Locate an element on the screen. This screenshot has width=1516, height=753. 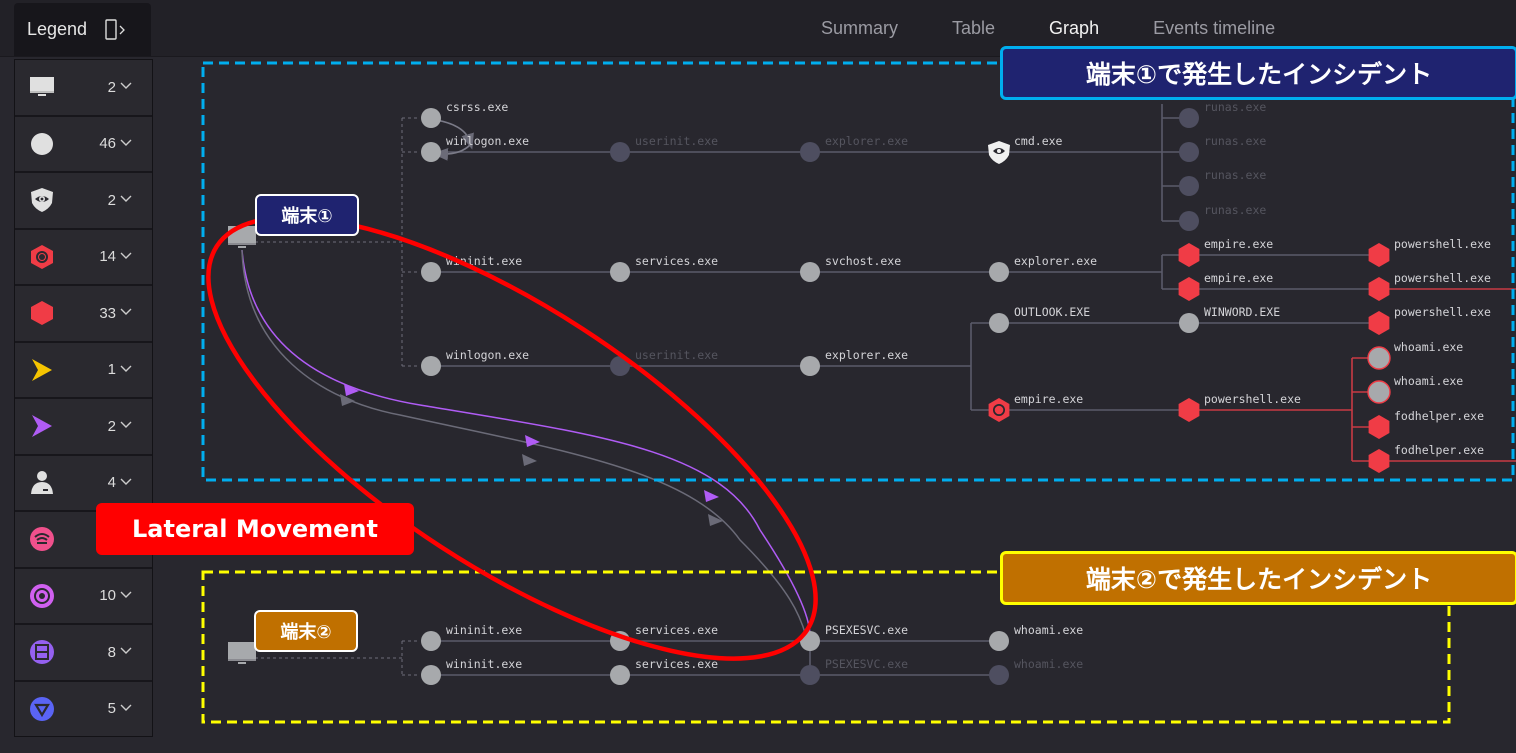
graph-node: csrss.exe is located at coordinates (464, 114).